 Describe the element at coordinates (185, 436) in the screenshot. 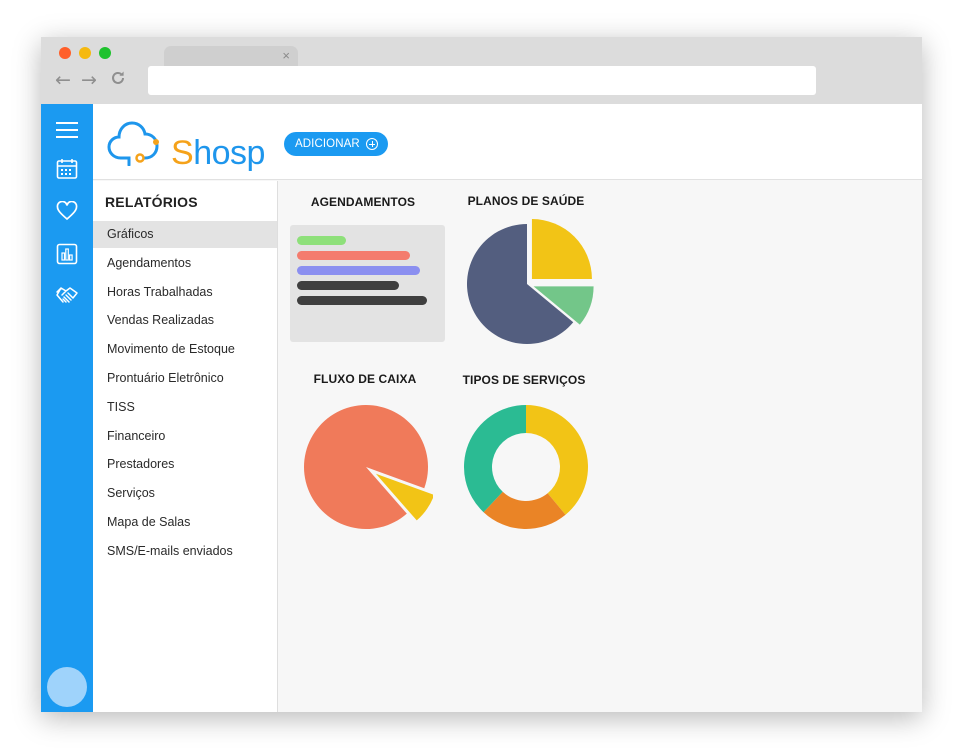

I see `sidebar-item-financeiro: Financeiro` at that location.